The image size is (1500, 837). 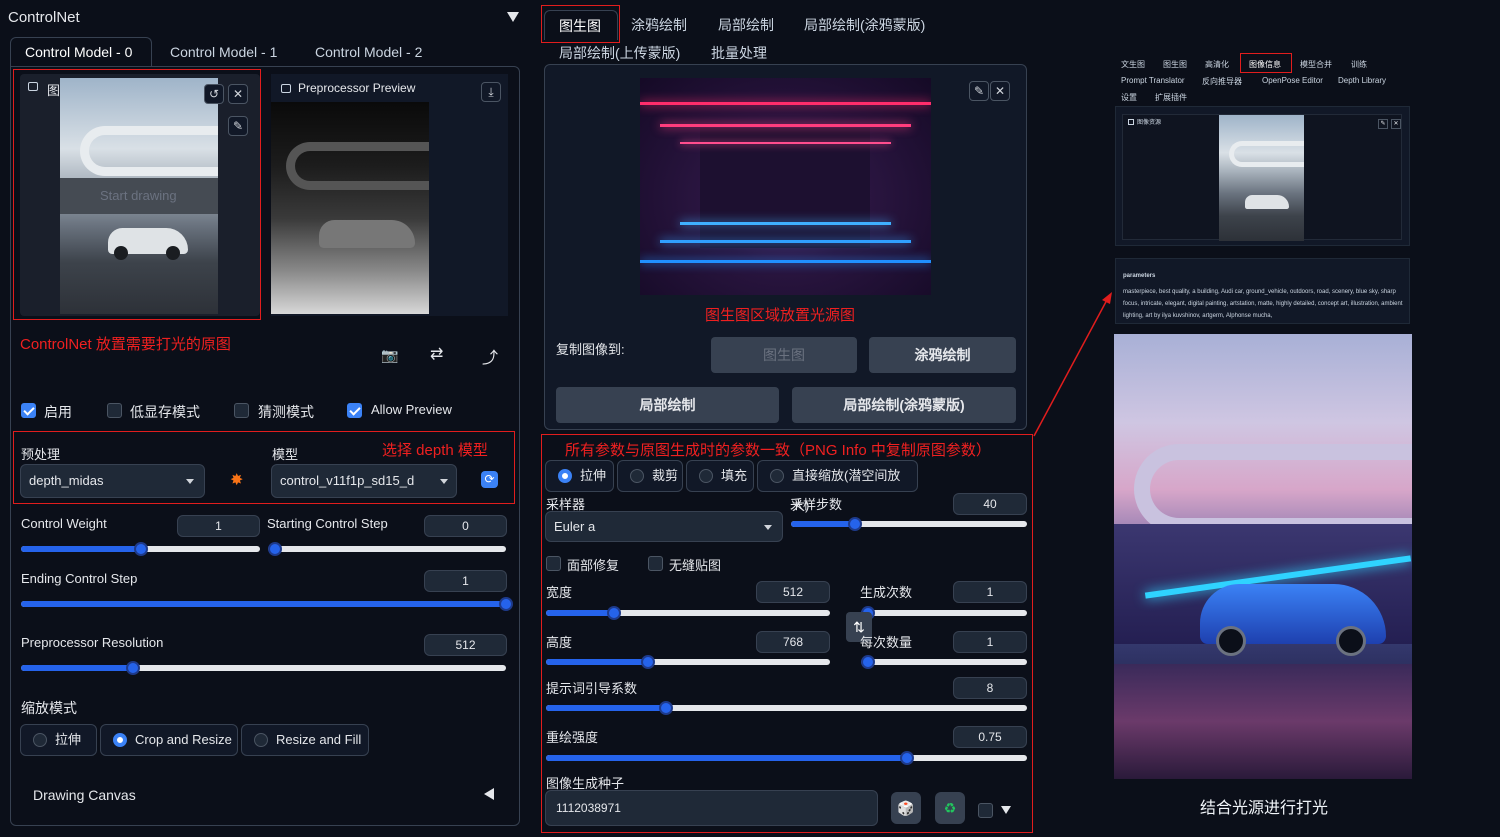 What do you see at coordinates (664, 526) in the screenshot?
I see `sampler-select: Euler a` at bounding box center [664, 526].